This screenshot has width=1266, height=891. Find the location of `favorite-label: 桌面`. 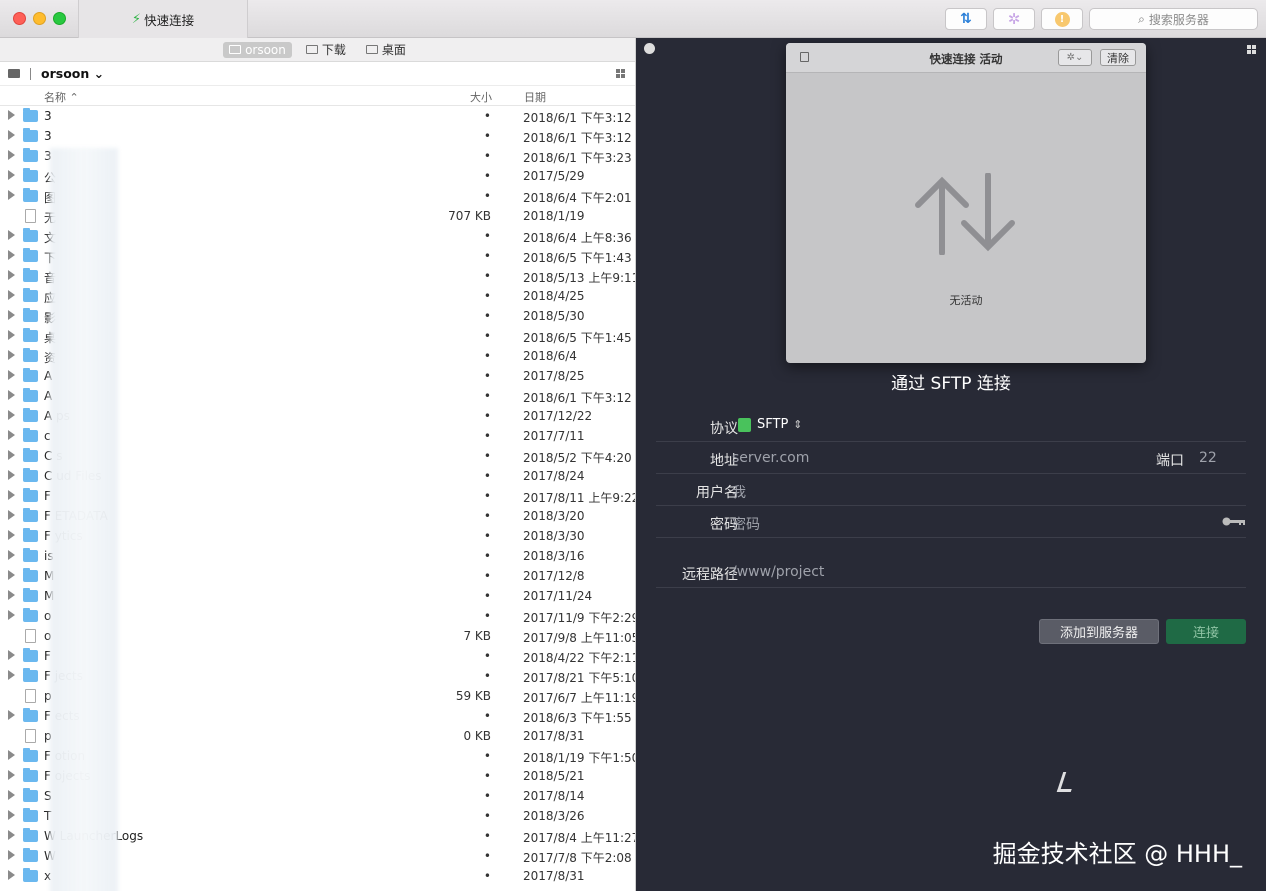

favorite-label: 桌面 is located at coordinates (393, 50).